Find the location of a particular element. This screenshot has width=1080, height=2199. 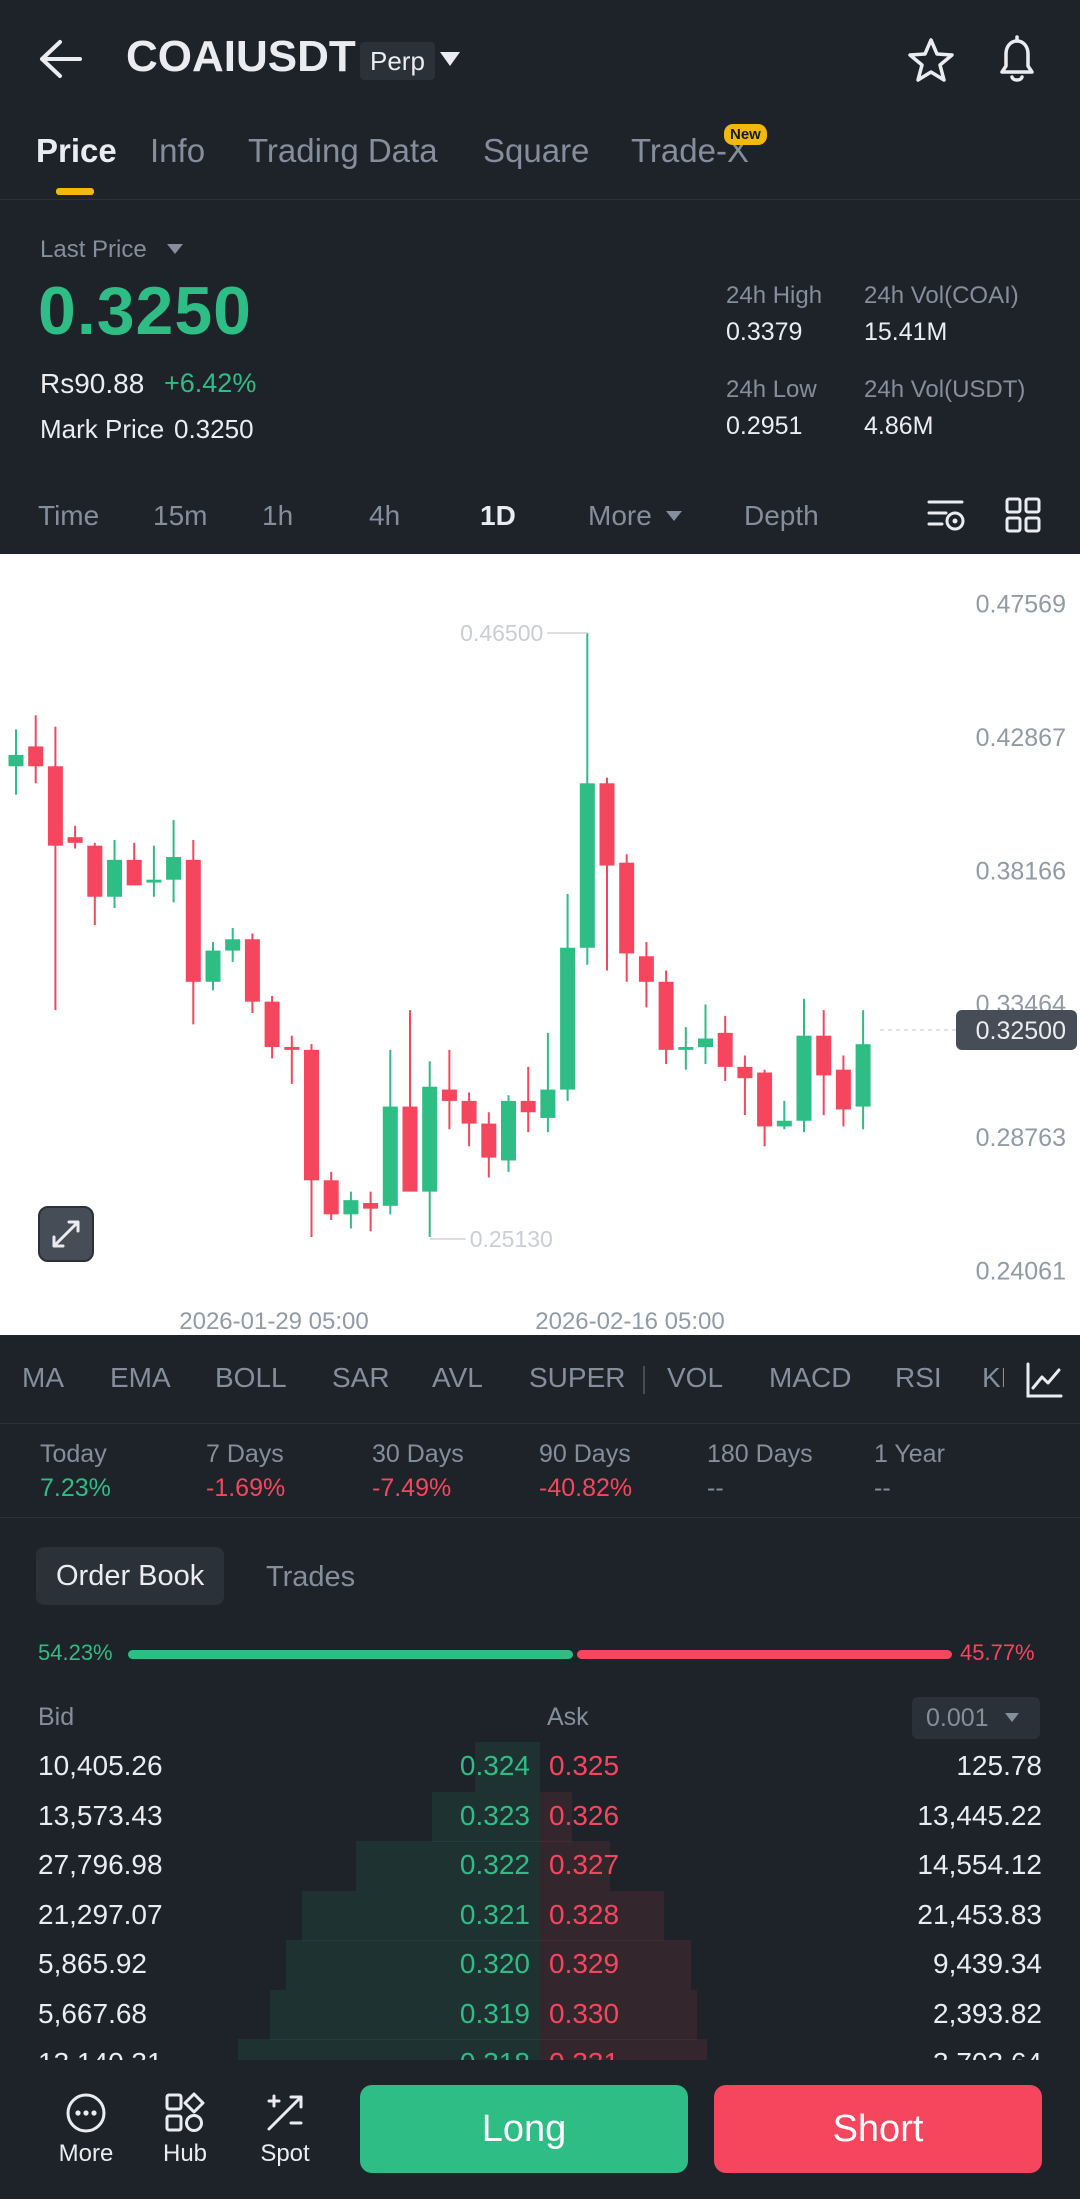

vol-coai-label: 24h Vol(COAI) is located at coordinates (941, 295).